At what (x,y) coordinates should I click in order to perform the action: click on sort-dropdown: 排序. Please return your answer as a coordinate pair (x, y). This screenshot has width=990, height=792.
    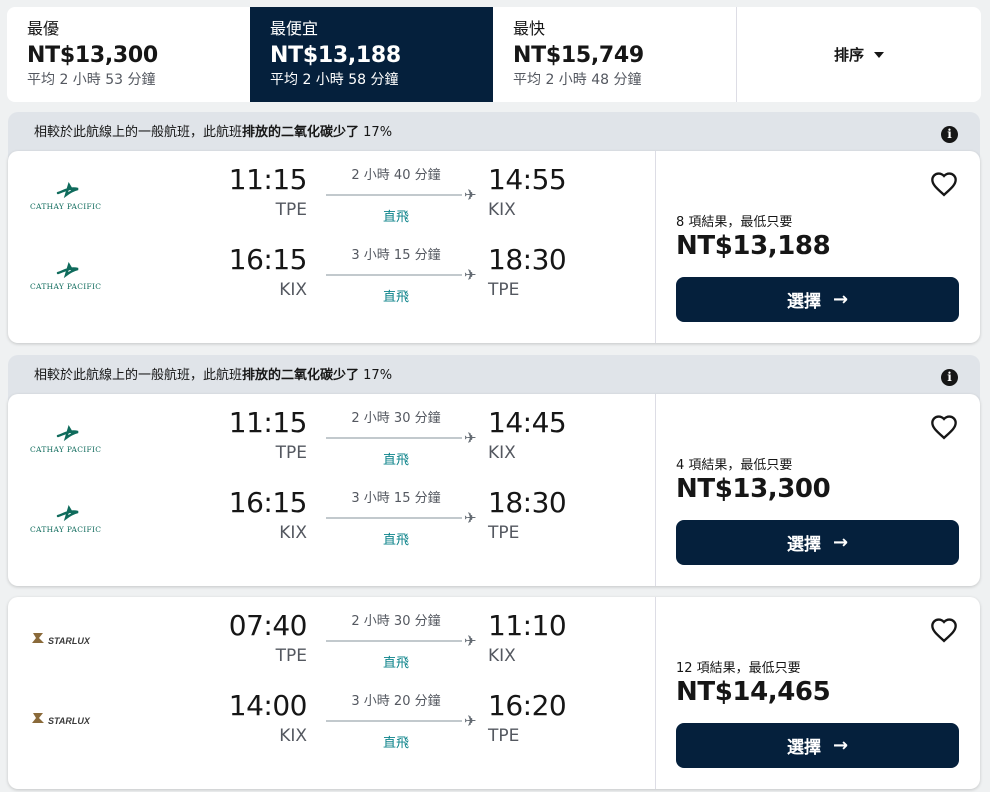
    Looking at the image, I should click on (858, 54).